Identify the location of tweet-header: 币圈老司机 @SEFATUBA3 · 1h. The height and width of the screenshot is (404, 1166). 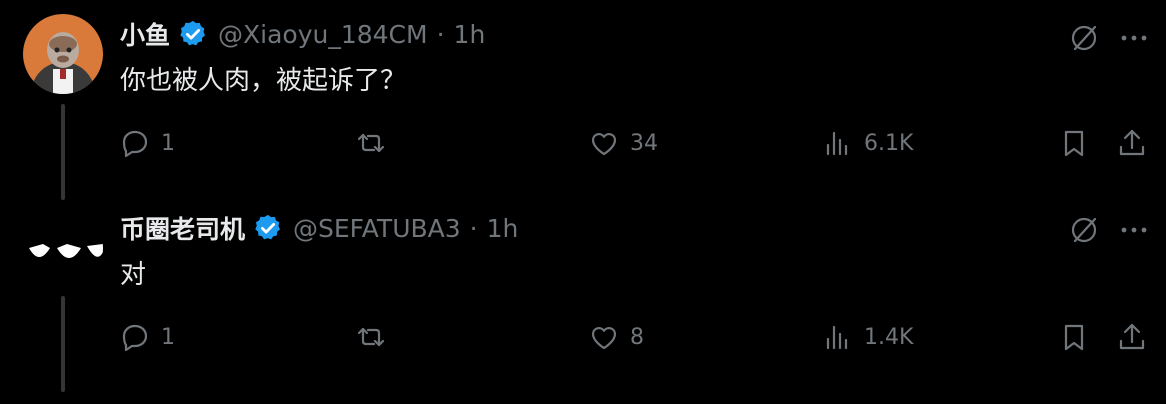
(319, 228).